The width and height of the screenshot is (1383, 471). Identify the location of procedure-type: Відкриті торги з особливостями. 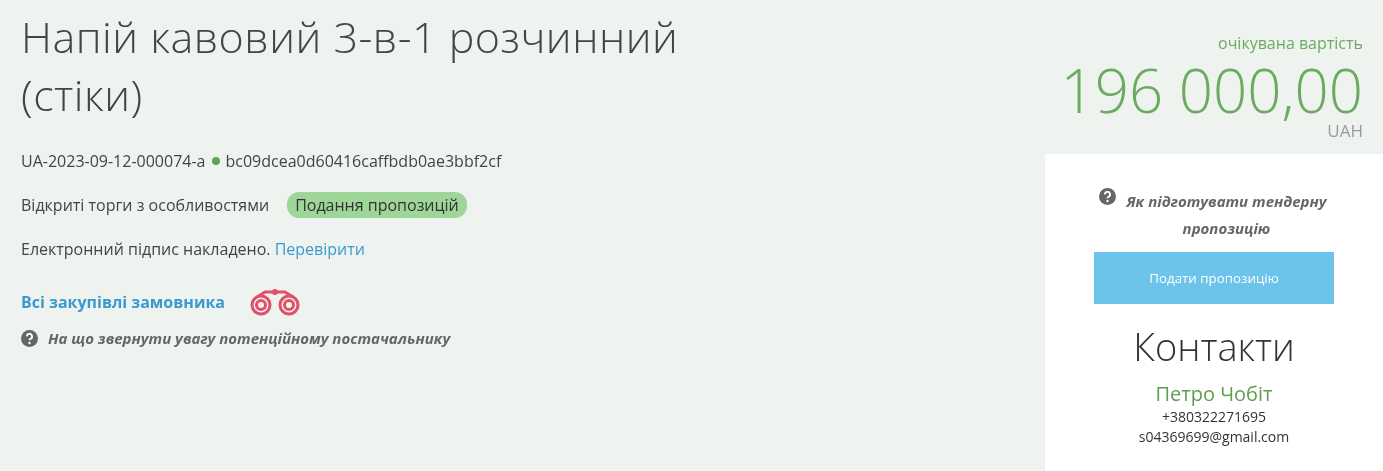
(145, 205).